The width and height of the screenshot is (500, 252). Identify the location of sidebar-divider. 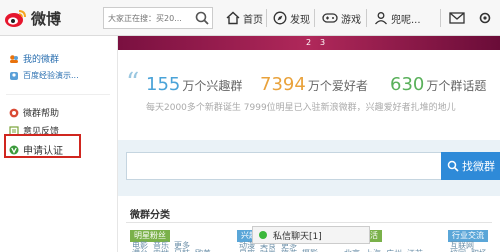
(58, 94).